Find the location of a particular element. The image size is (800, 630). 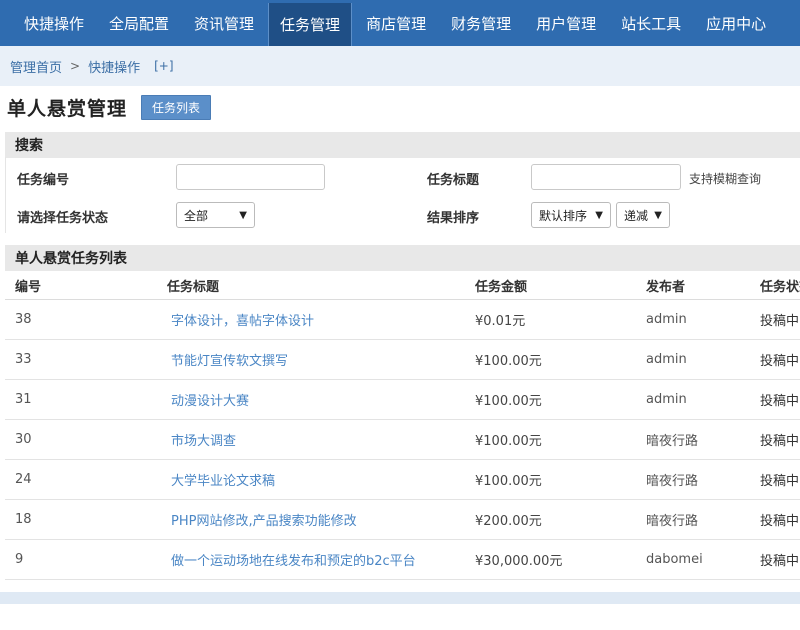

table-header-row: 编号 任务标题 任务金额 发布者 任务状态 is located at coordinates (402, 286).